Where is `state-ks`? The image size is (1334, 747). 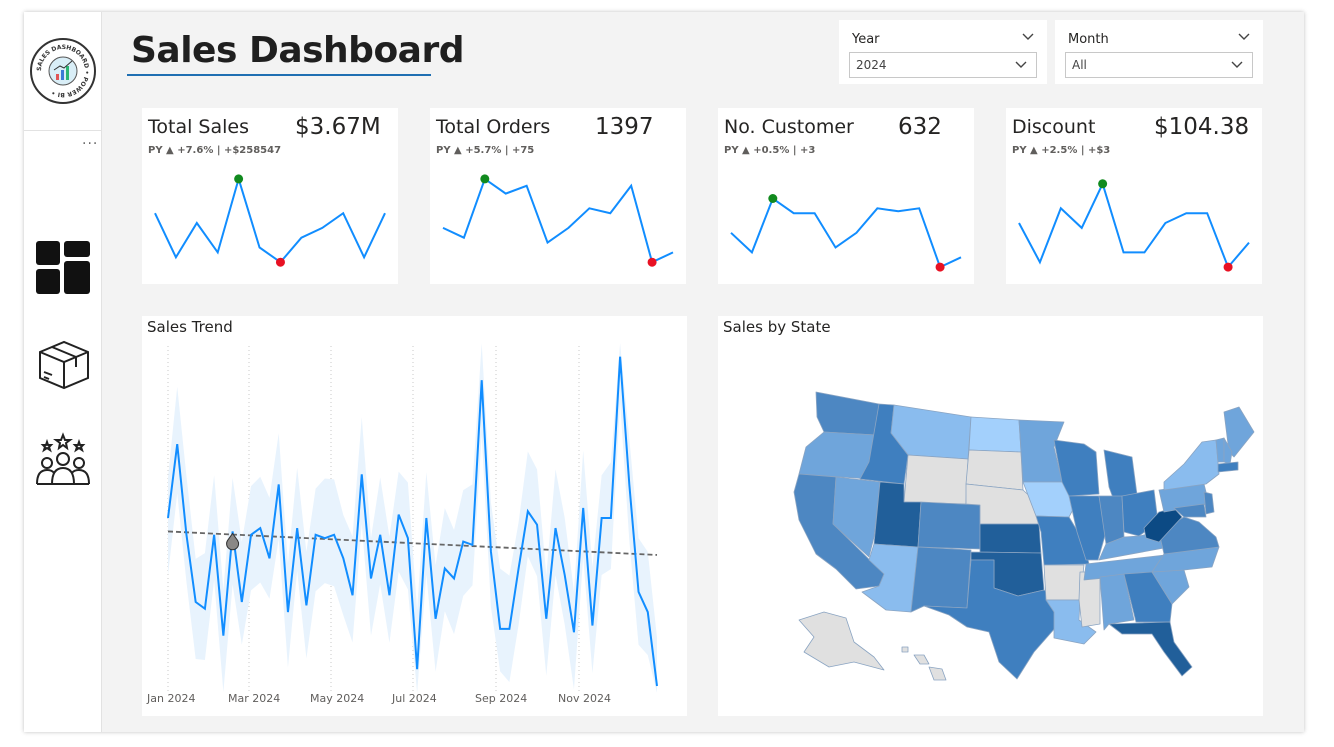 state-ks is located at coordinates (1010, 538).